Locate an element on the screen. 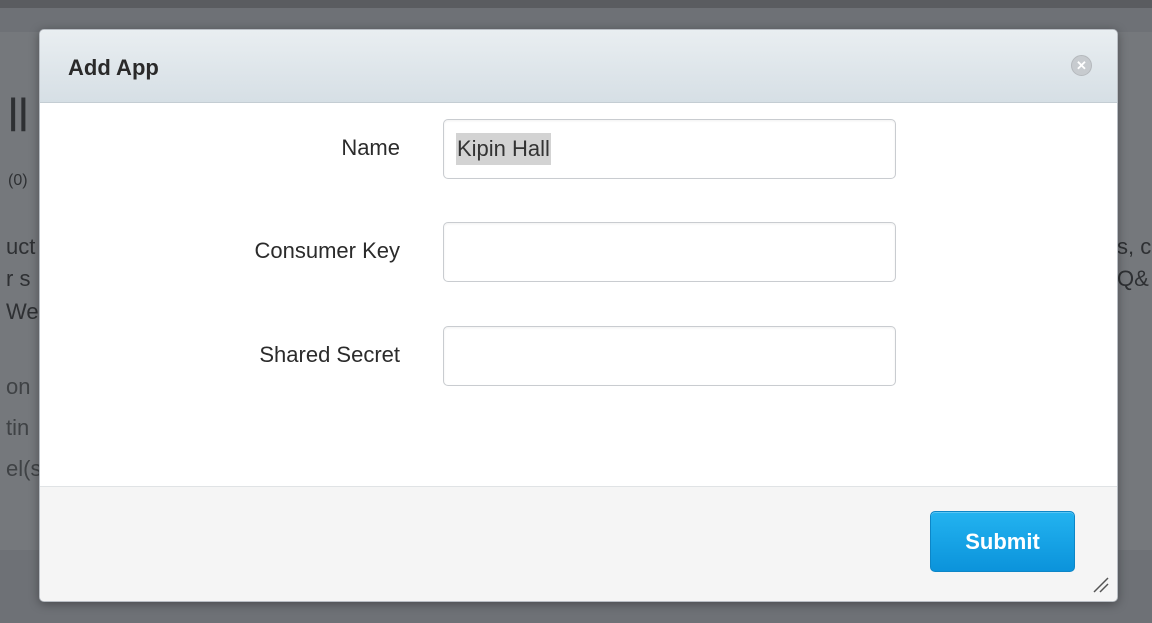  name-input is located at coordinates (669, 149).